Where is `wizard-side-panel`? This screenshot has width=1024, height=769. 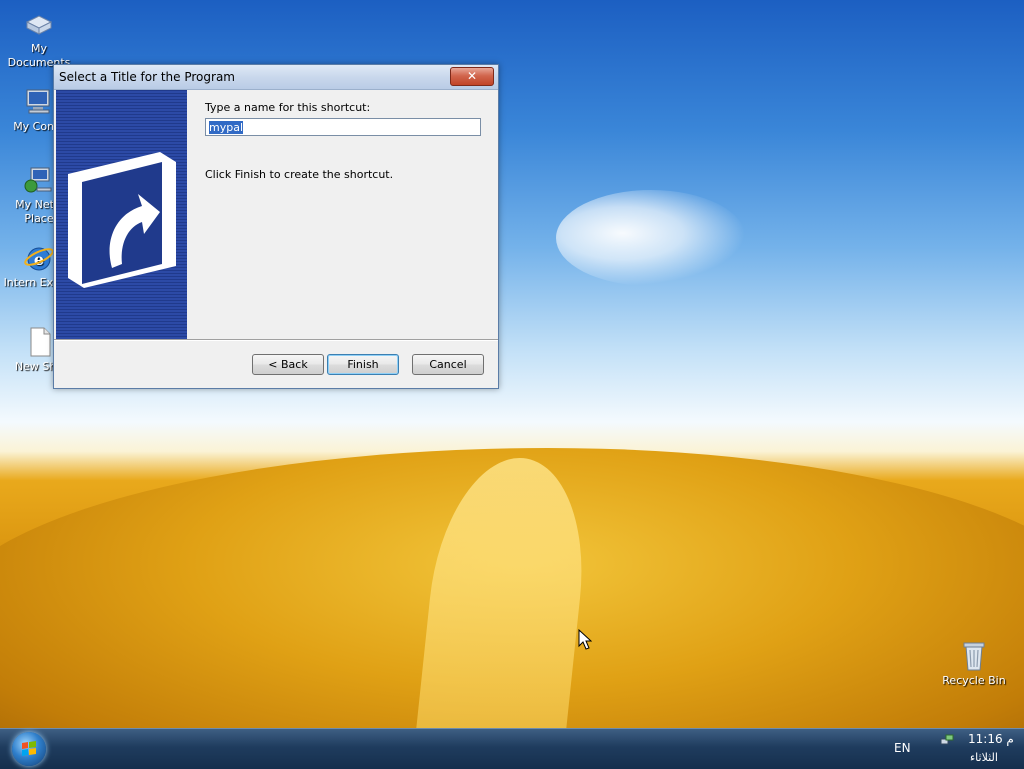
wizard-side-panel is located at coordinates (121, 214).